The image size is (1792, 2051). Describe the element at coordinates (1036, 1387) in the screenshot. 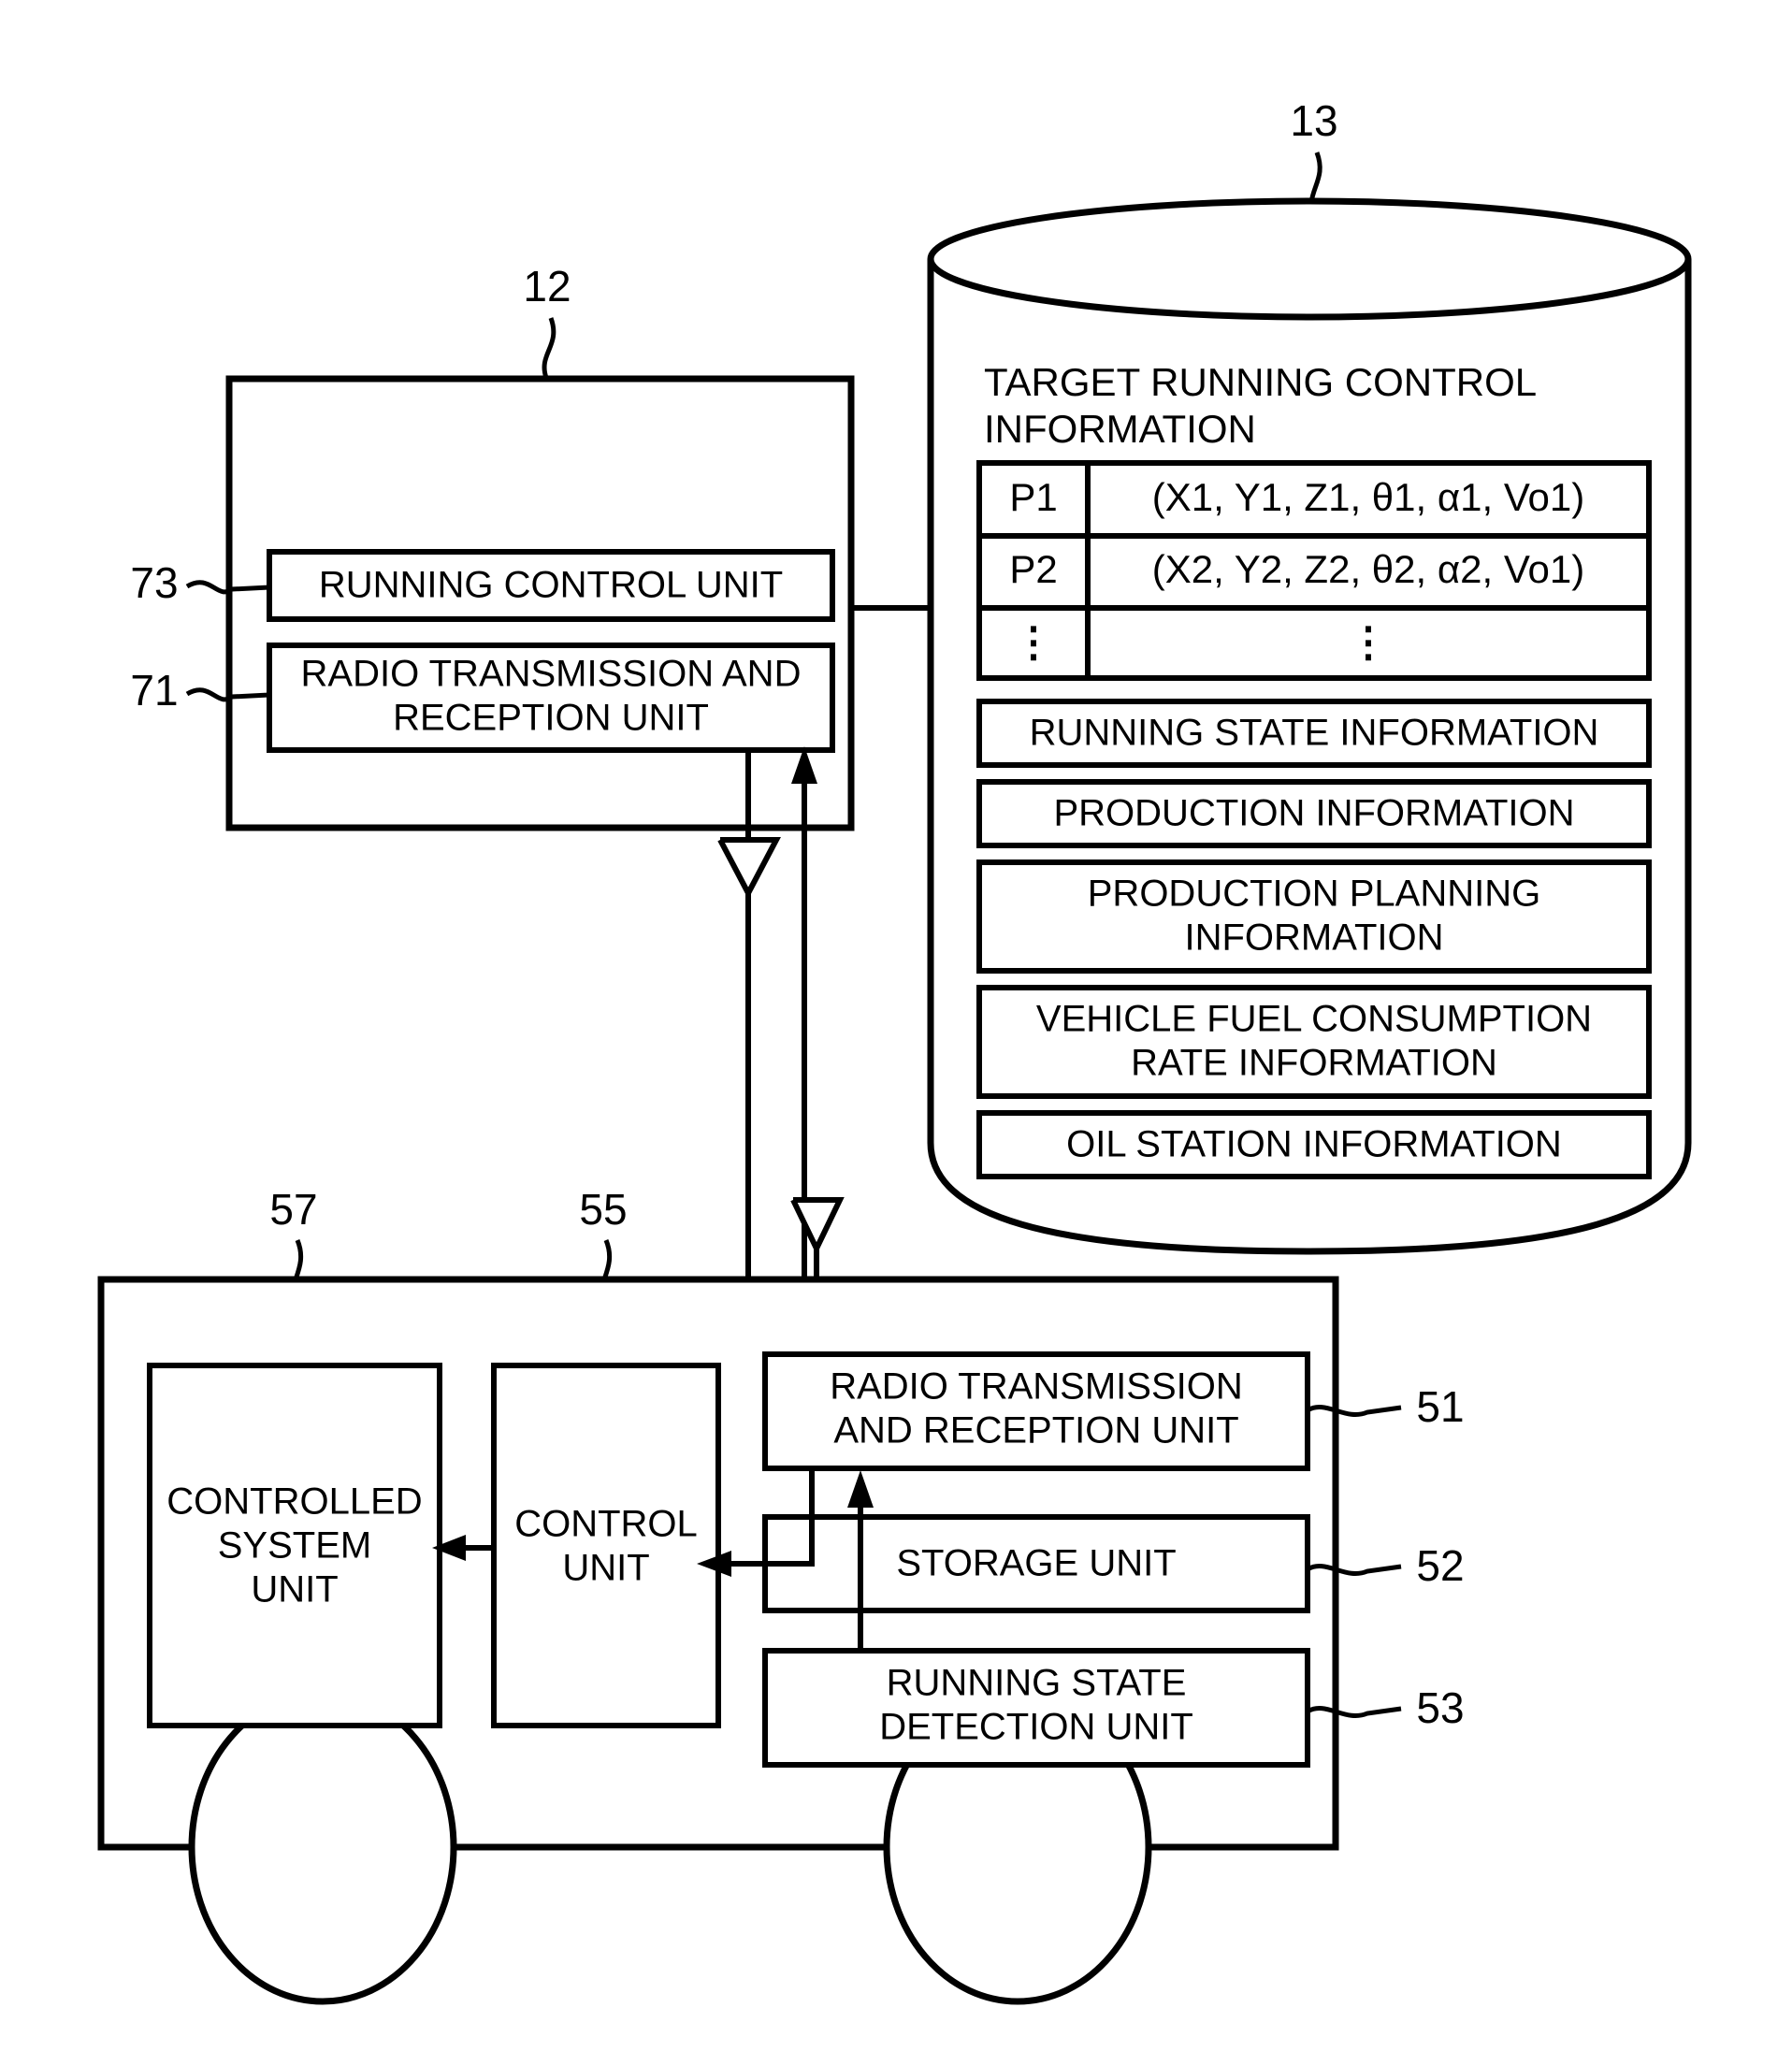

I see `vehicle-radio-unit-label-line1: RADIO TRANSMISSION` at that location.